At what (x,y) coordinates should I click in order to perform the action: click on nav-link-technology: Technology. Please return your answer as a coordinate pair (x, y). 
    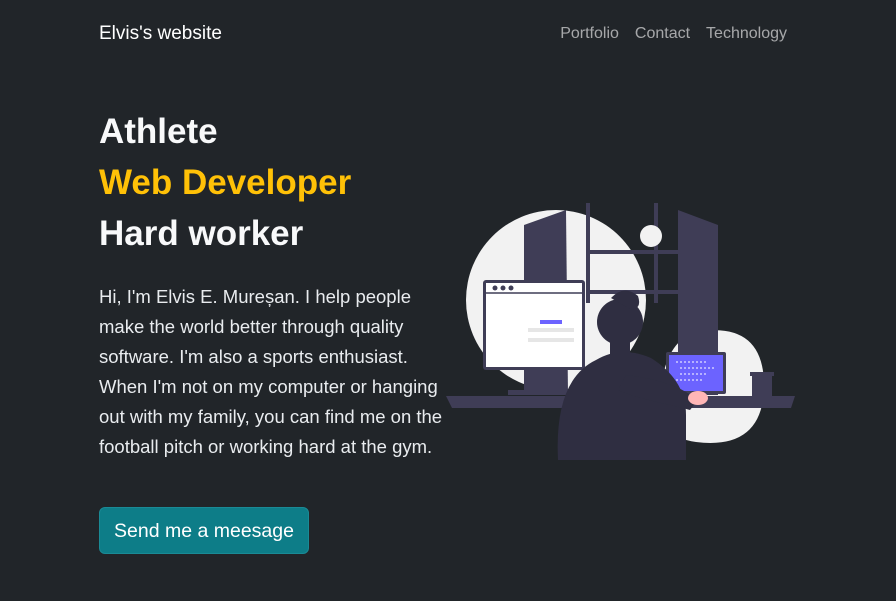
    Looking at the image, I should click on (746, 34).